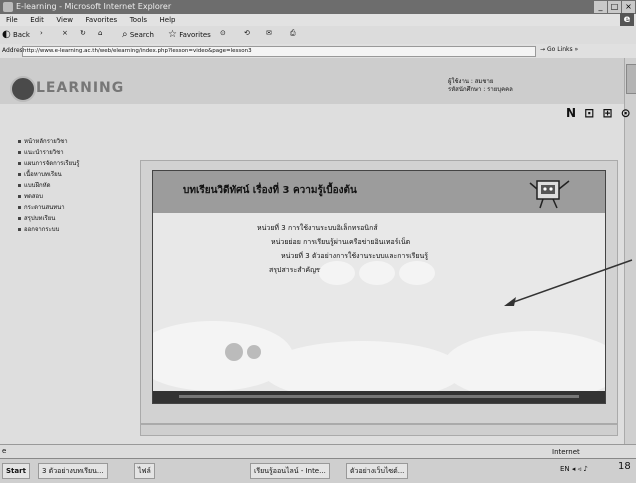  What do you see at coordinates (318, 451) in the screenshot?
I see `status-bar: e Internet` at bounding box center [318, 451].